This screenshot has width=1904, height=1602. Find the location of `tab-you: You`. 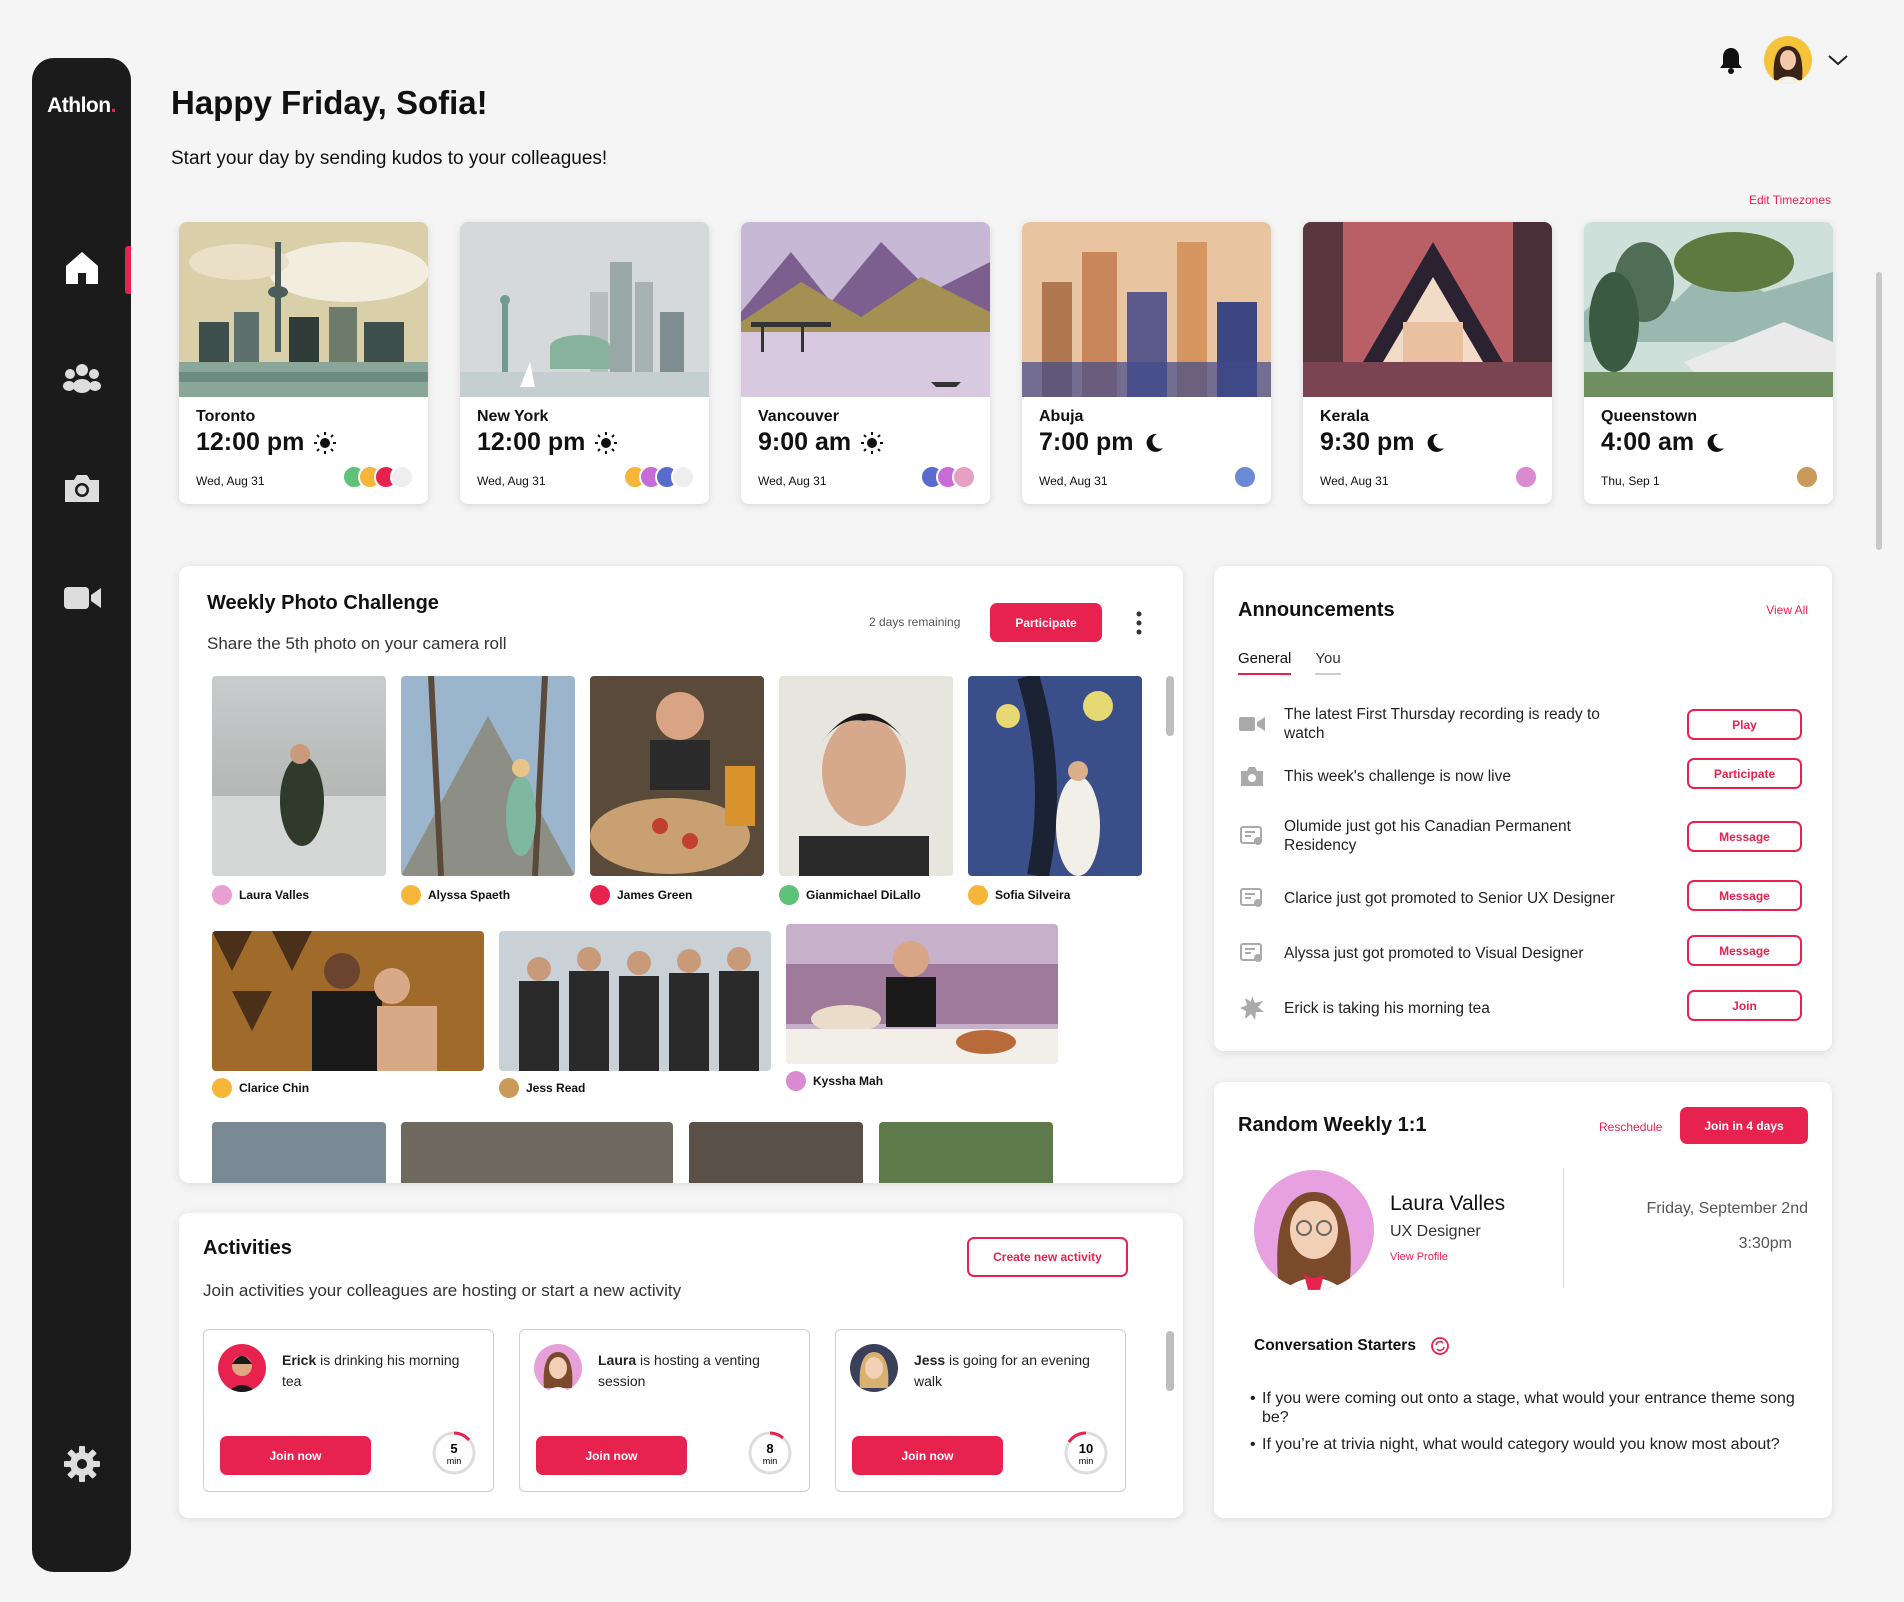

tab-you: You is located at coordinates (1328, 662).